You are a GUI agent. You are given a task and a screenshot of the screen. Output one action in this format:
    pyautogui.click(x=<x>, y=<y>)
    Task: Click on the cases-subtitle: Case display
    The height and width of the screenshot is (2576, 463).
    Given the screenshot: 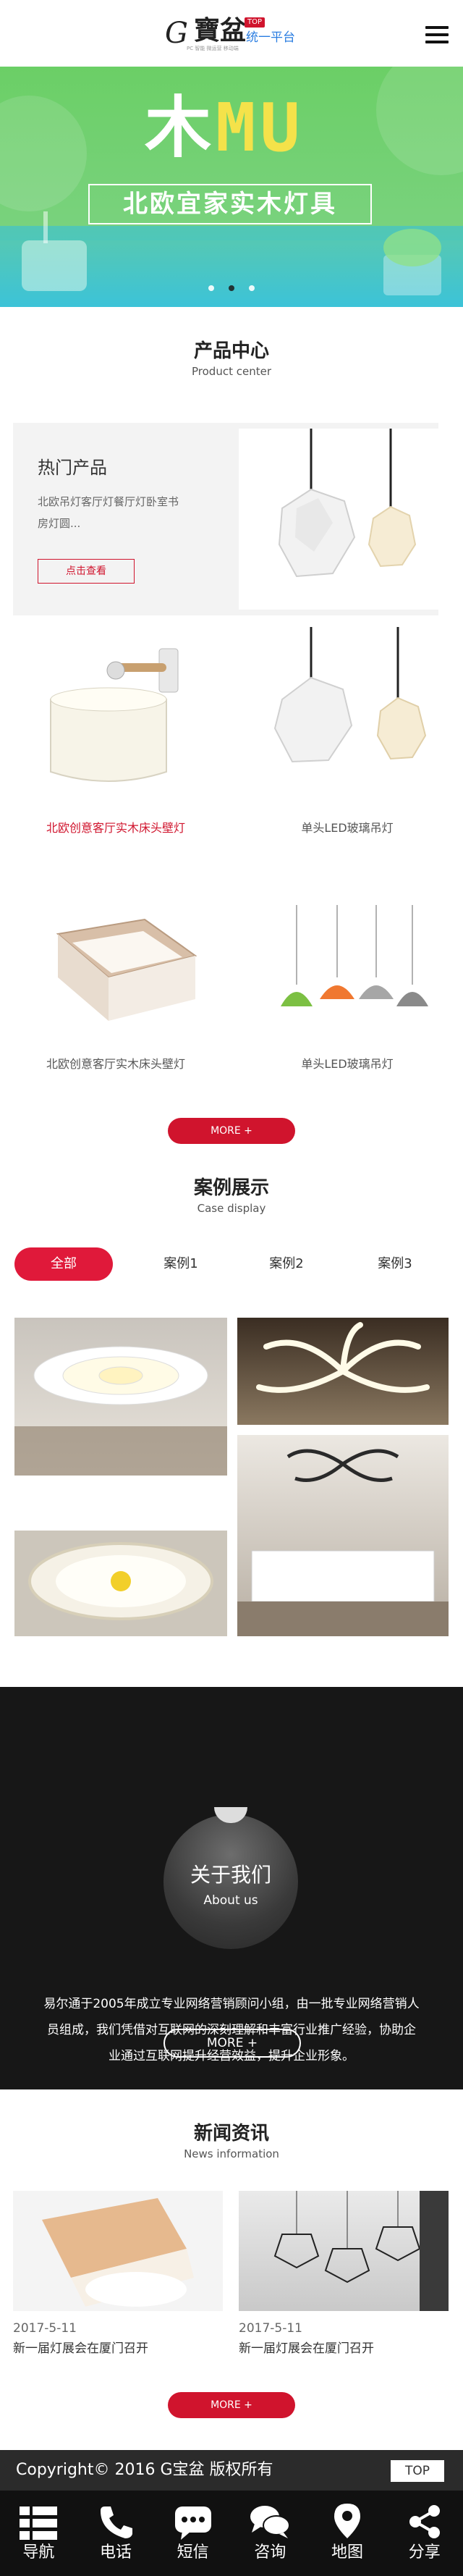 What is the action you would take?
    pyautogui.click(x=231, y=1208)
    